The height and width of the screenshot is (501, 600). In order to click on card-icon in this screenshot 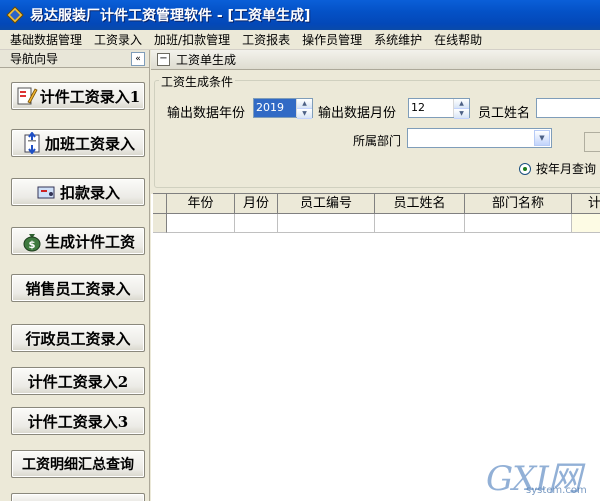, I will do `click(46, 192)`.